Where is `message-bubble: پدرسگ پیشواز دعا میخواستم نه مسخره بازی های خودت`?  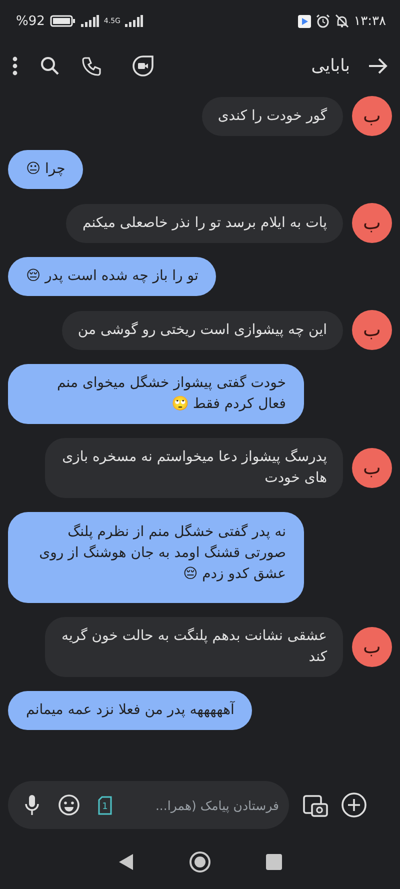
message-bubble: پدرسگ پیشواز دعا میخواستم نه مسخره بازی های خودت is located at coordinates (194, 468).